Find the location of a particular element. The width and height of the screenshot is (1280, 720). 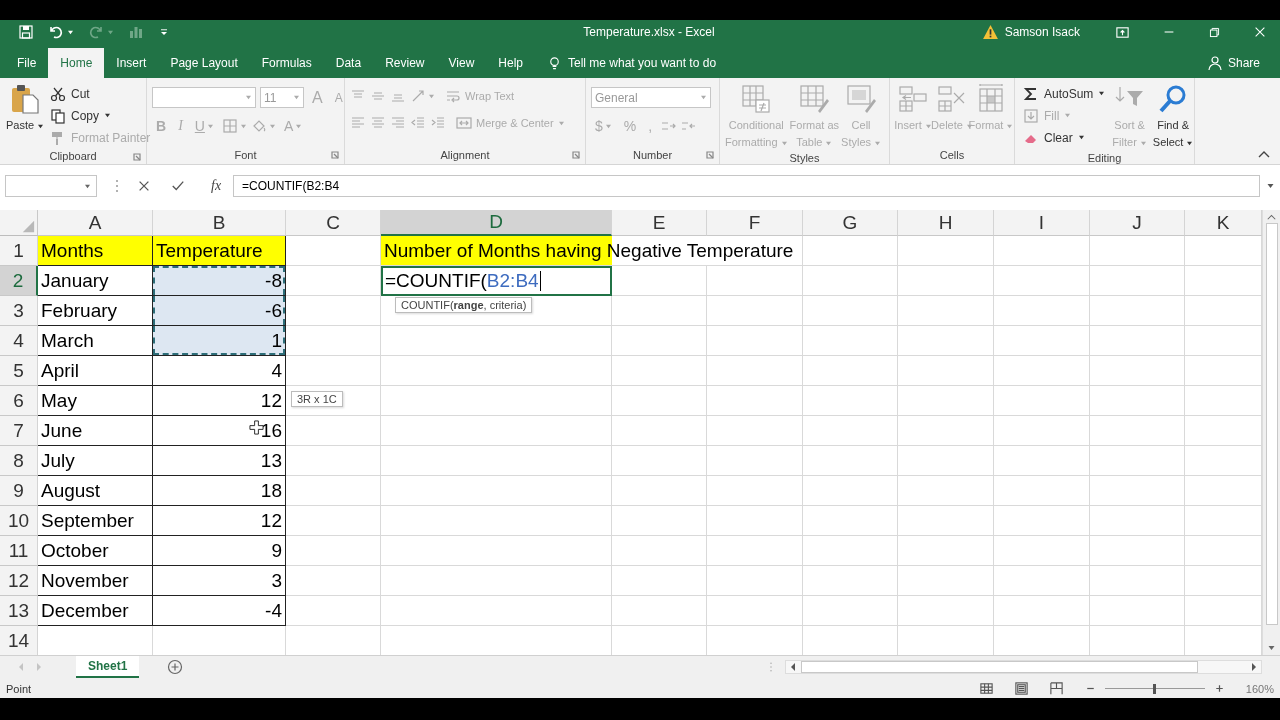

group-label: Styles is located at coordinates (804, 157).